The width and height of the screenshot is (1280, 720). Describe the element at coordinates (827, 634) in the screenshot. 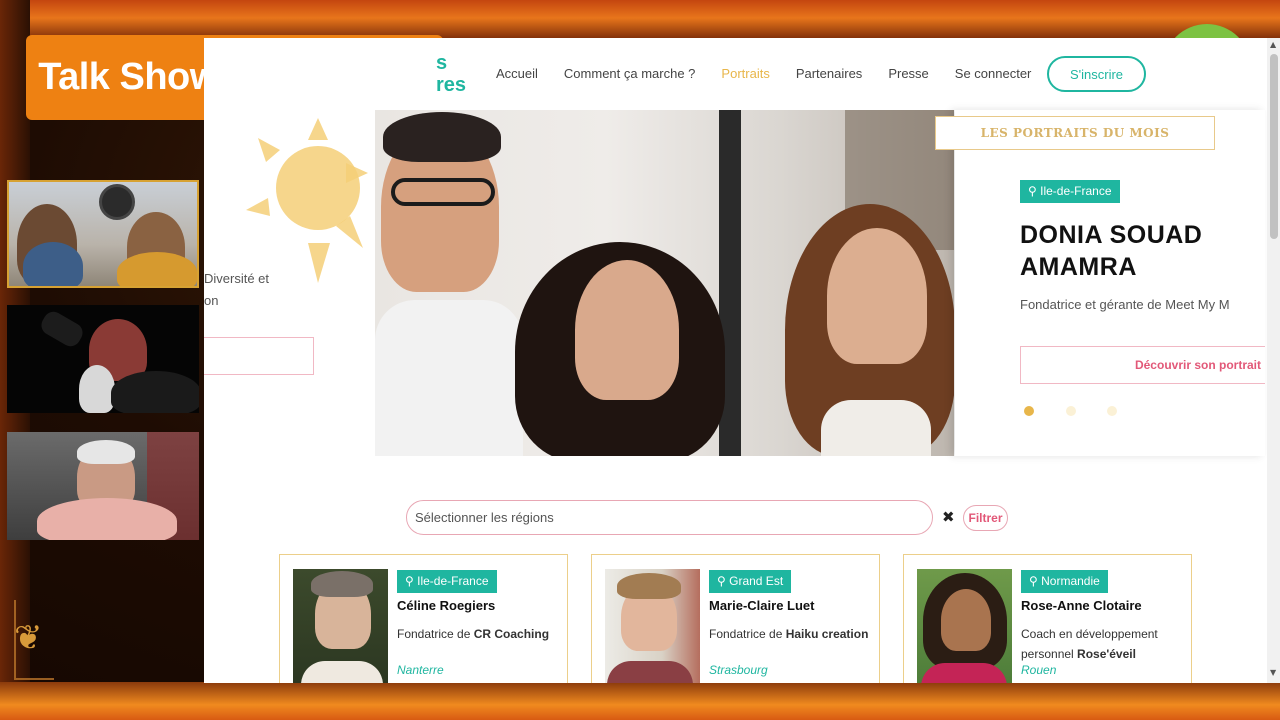

I see `card-business-name: Haiku creation` at that location.